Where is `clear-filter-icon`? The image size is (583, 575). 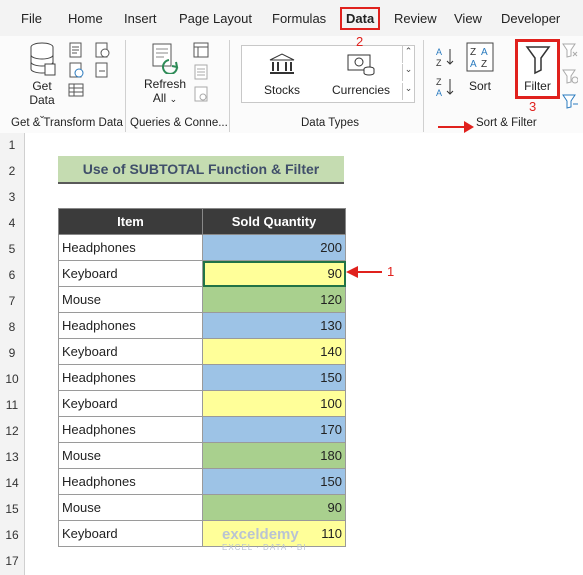
clear-filter-icon is located at coordinates (570, 50).